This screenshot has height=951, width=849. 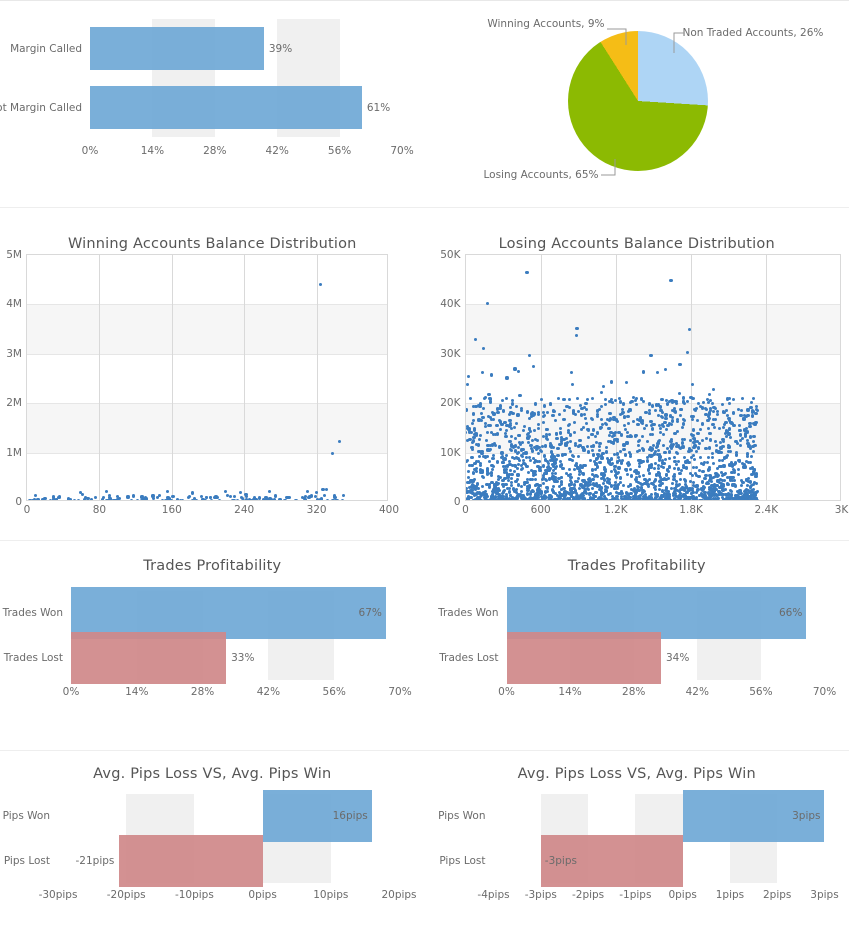 I want to click on x-axis-tick: -20pips, so click(x=126, y=895).